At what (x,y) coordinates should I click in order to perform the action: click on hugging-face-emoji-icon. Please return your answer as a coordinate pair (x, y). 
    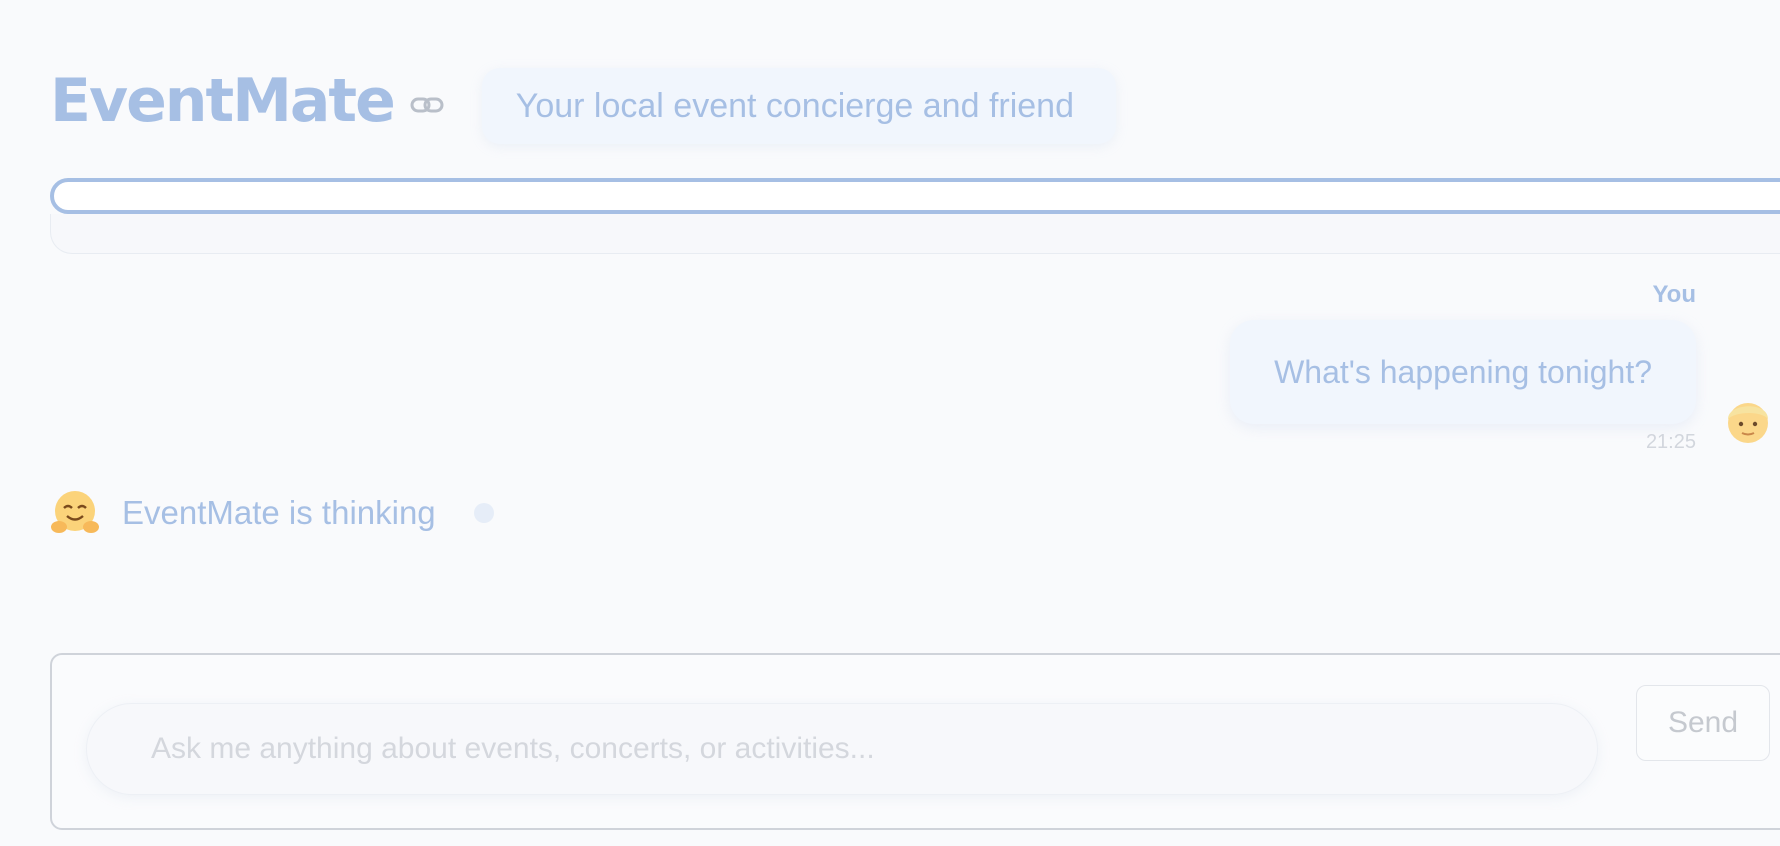
    Looking at the image, I should click on (75, 513).